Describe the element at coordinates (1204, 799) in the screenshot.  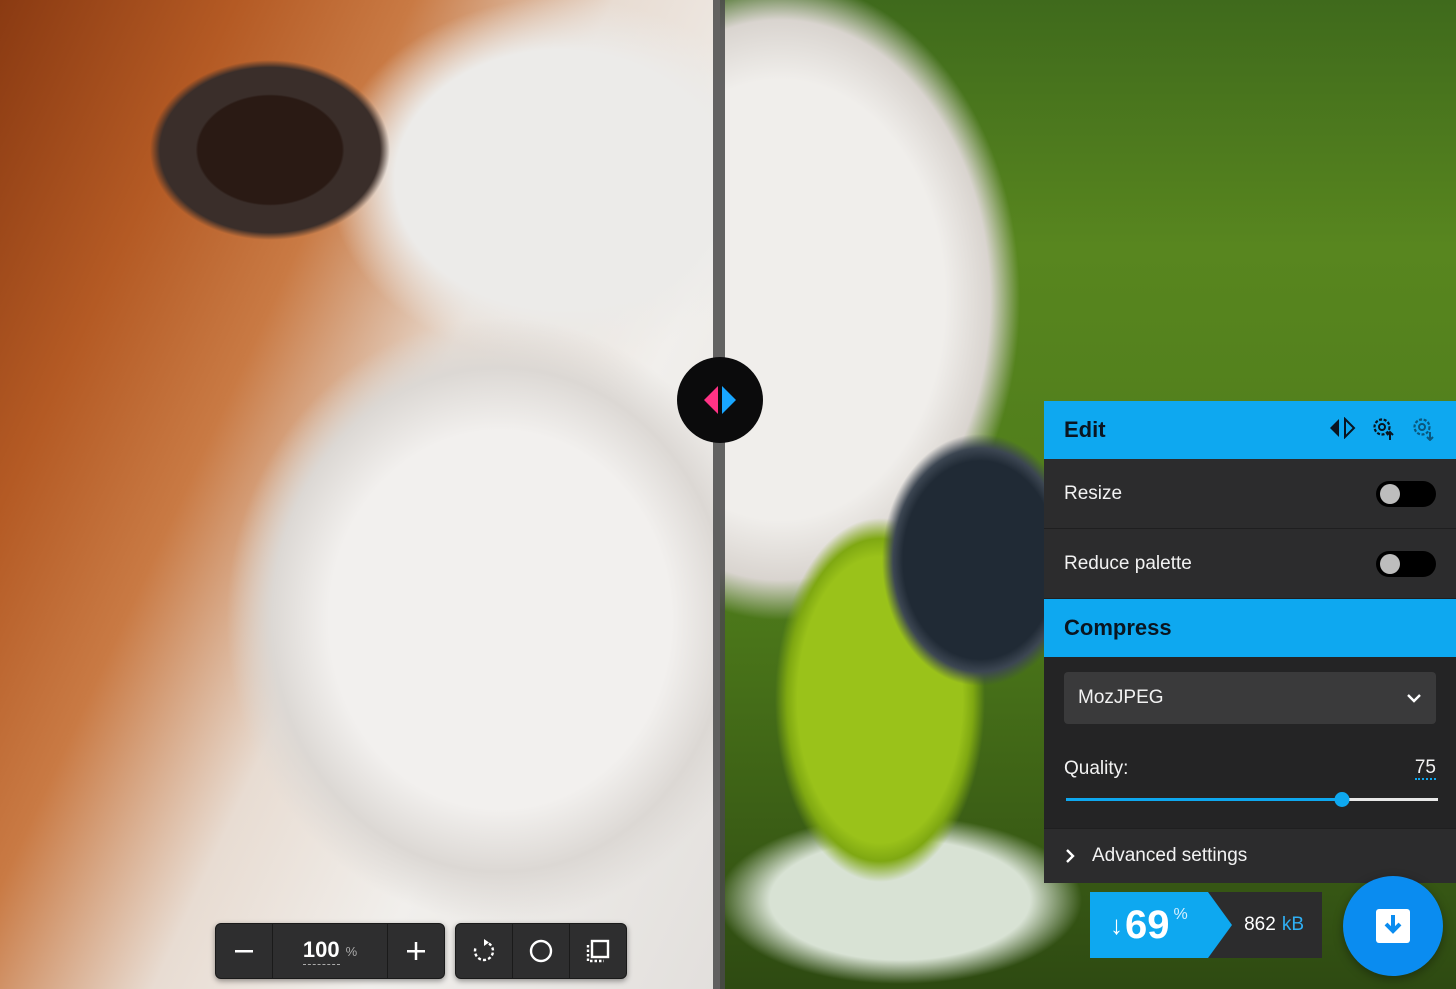
I see `quality-slider-fill` at that location.